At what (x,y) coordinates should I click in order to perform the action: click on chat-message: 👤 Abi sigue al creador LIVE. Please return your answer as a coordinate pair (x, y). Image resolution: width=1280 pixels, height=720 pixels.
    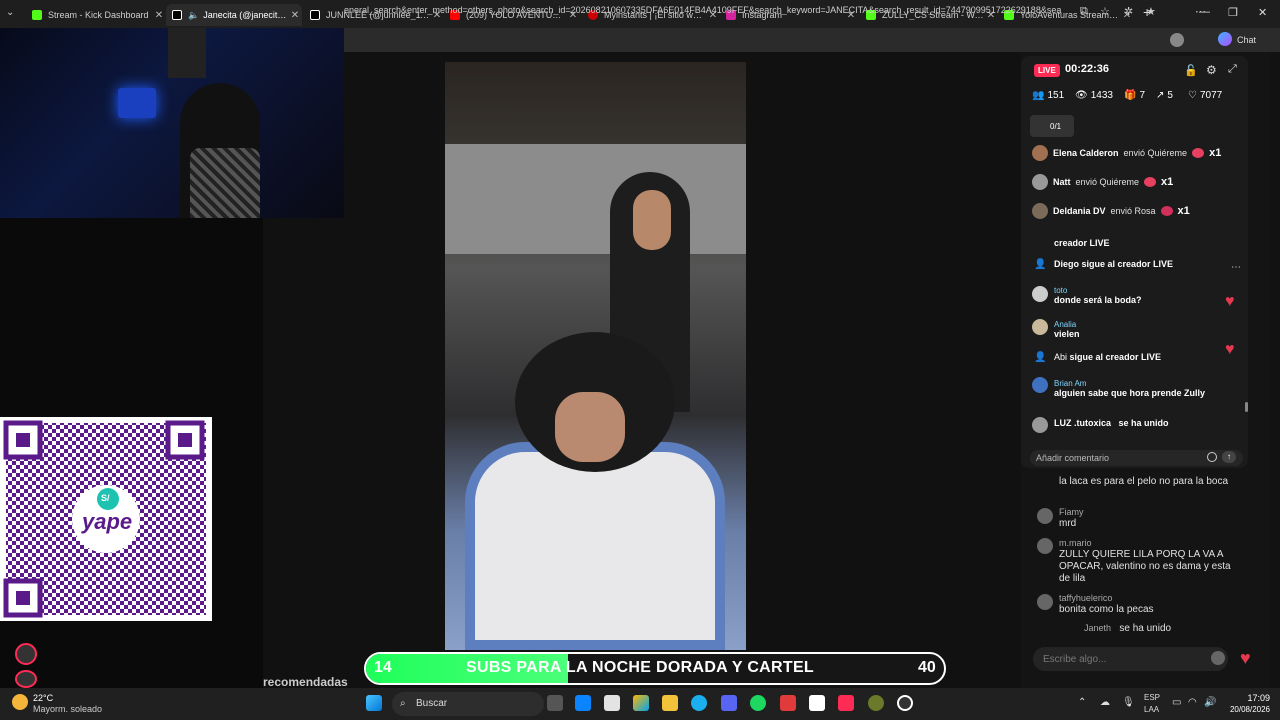
    Looking at the image, I should click on (1098, 357).